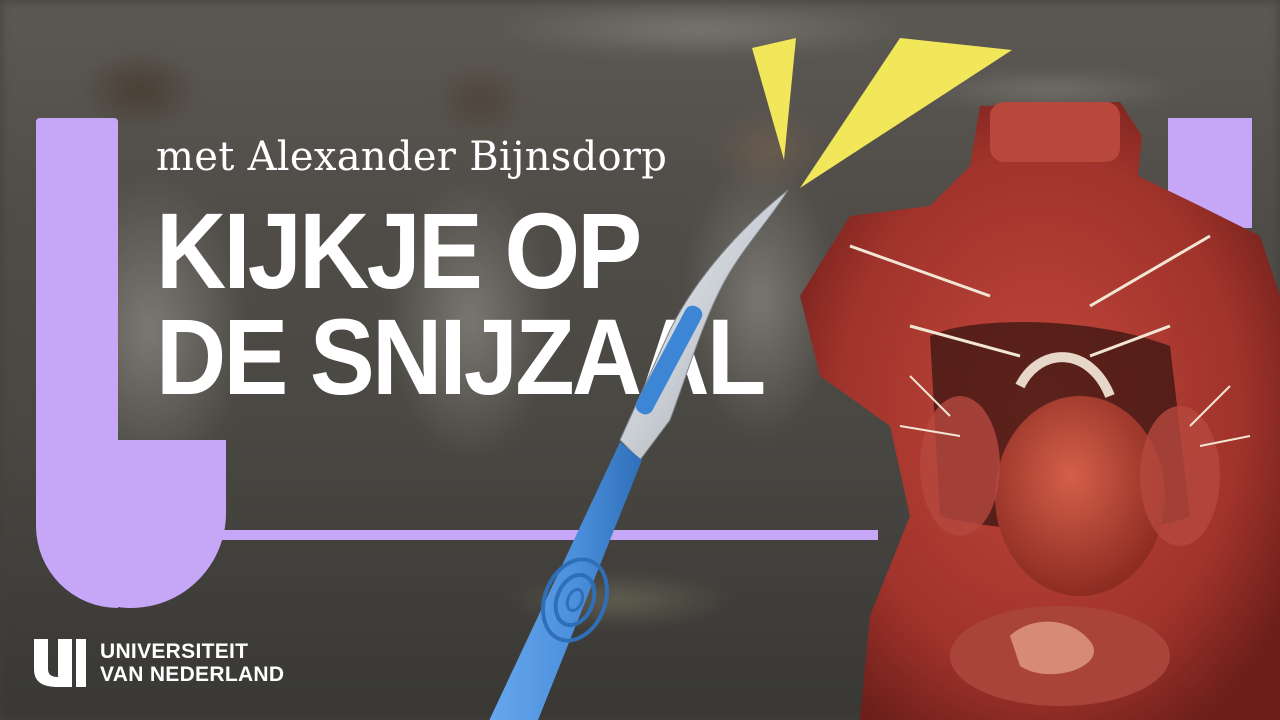 This screenshot has width=1280, height=720. I want to click on u-logo-icon, so click(60, 663).